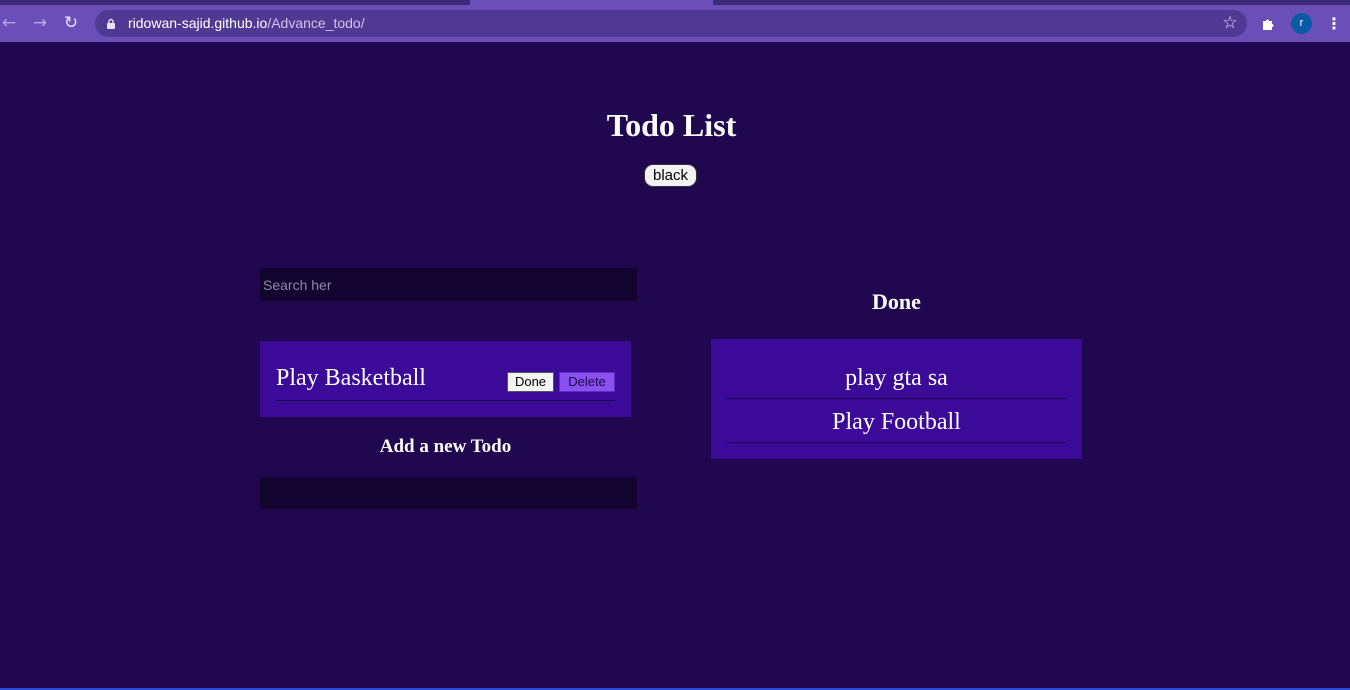 This screenshot has height=690, width=1350. I want to click on done-button: Done, so click(530, 382).